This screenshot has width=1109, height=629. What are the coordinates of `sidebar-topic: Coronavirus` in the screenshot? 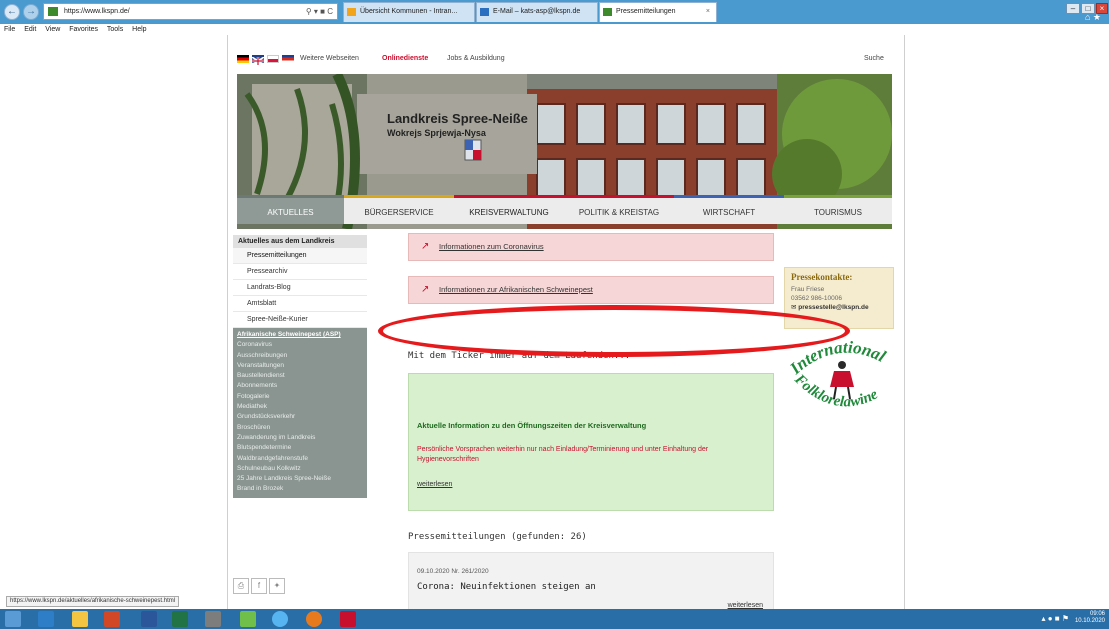 It's located at (300, 345).